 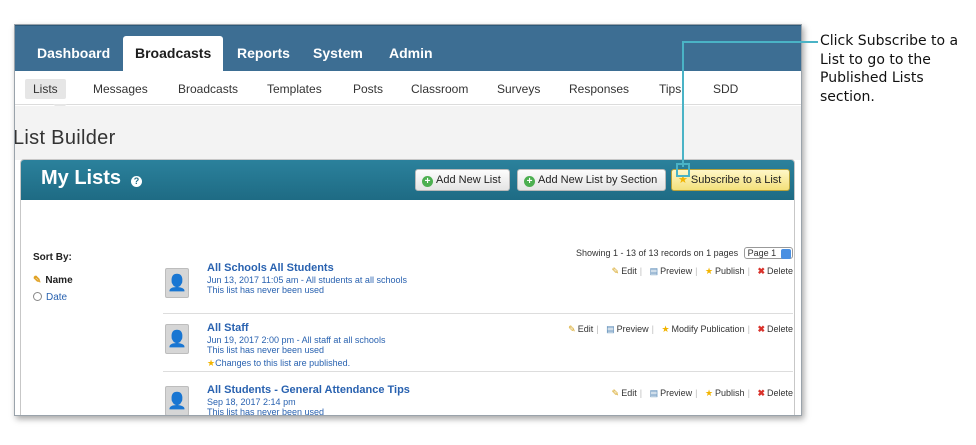 What do you see at coordinates (368, 89) in the screenshot?
I see `subnav-posts: Posts` at bounding box center [368, 89].